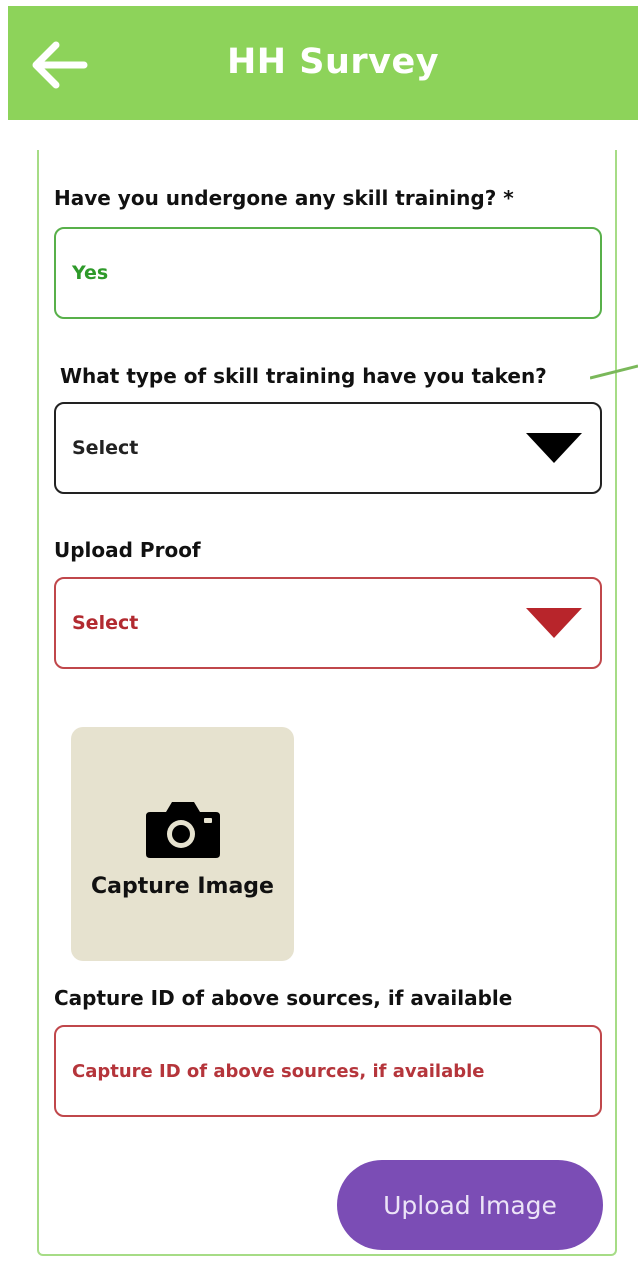 The height and width of the screenshot is (1263, 638). Describe the element at coordinates (182, 886) in the screenshot. I see `capture-image-label: Capture Image` at that location.